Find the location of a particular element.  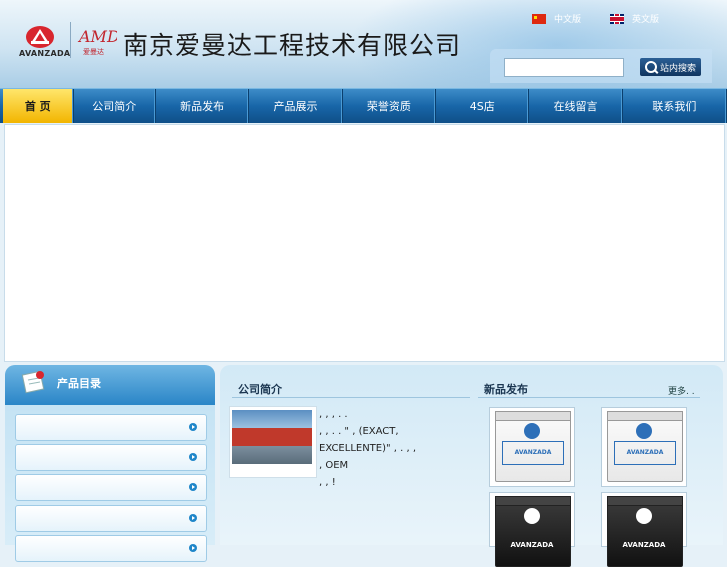

company-photo is located at coordinates (273, 442).